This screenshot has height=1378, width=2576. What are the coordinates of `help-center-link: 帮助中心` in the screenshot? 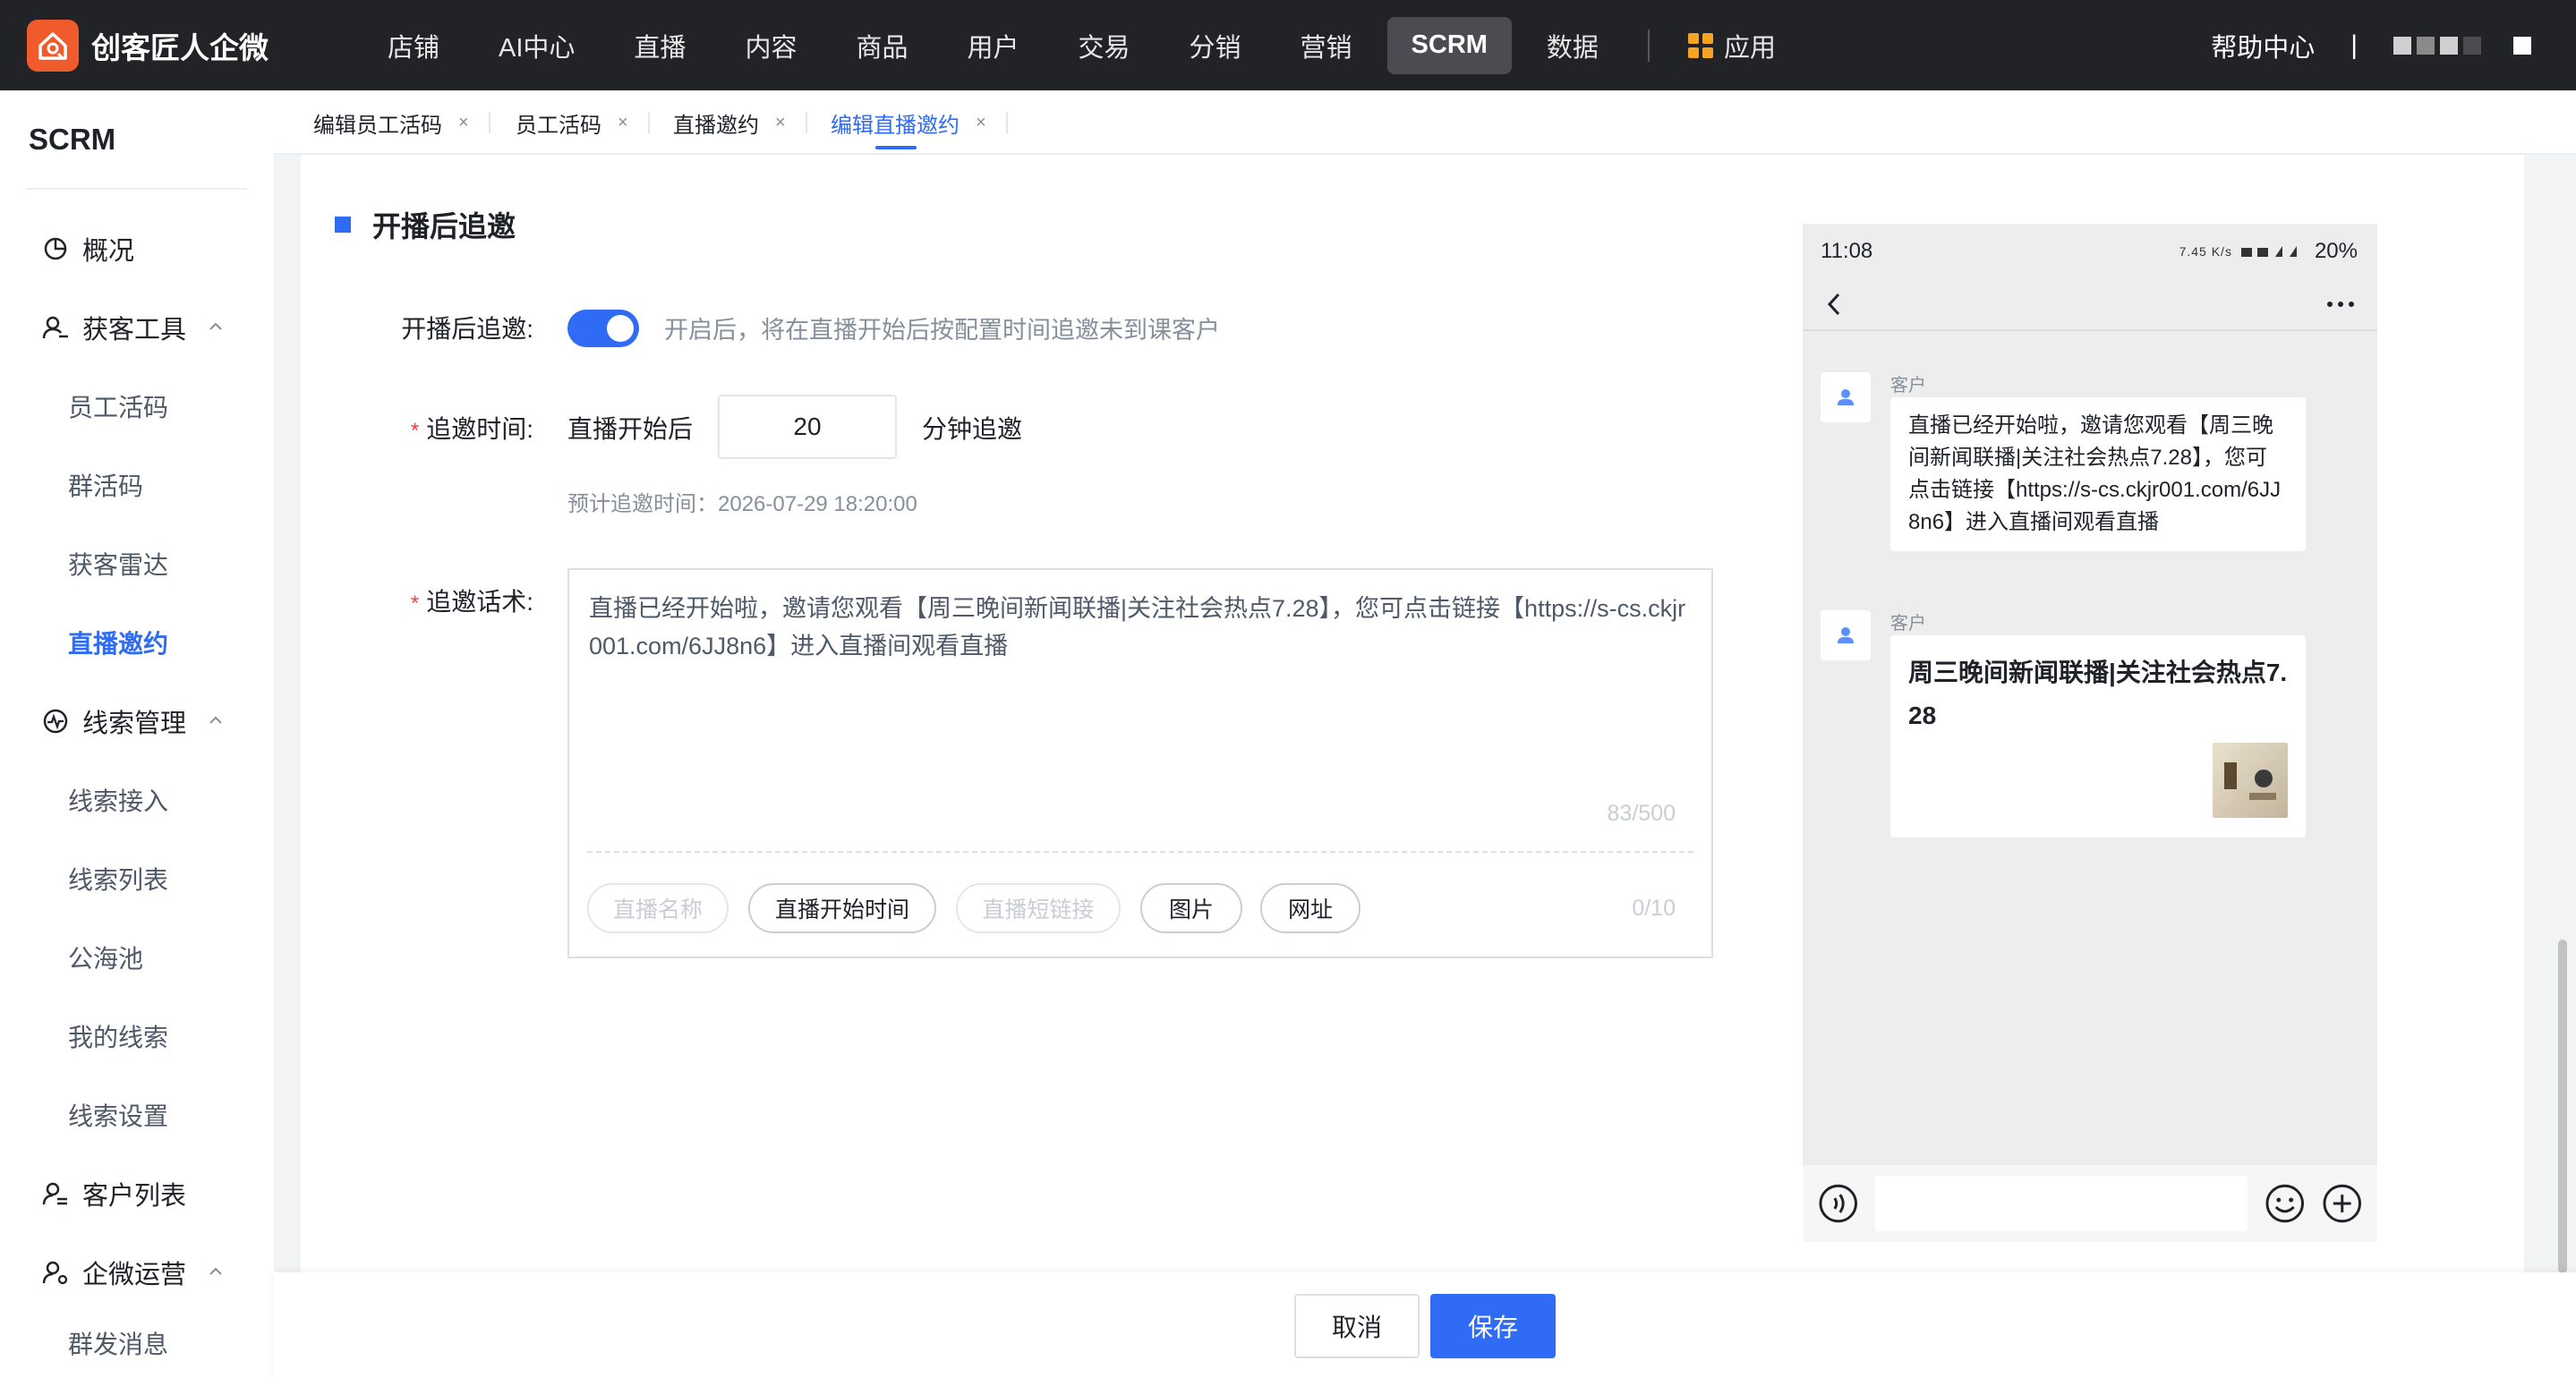 It's located at (2263, 46).